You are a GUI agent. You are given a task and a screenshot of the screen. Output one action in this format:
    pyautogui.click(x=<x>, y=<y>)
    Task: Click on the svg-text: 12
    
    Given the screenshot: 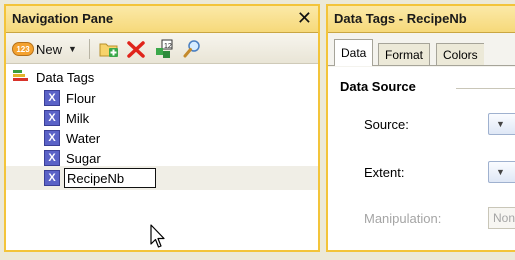 What is the action you would take?
    pyautogui.click(x=168, y=46)
    